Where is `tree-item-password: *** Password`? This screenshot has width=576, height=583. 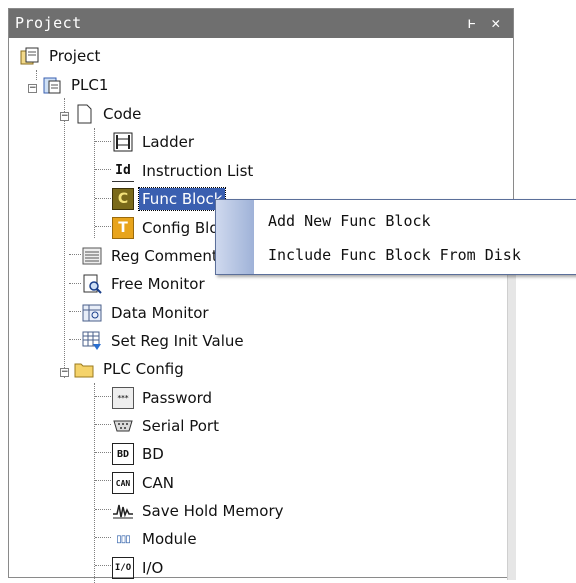 tree-item-password: *** Password is located at coordinates (163, 398).